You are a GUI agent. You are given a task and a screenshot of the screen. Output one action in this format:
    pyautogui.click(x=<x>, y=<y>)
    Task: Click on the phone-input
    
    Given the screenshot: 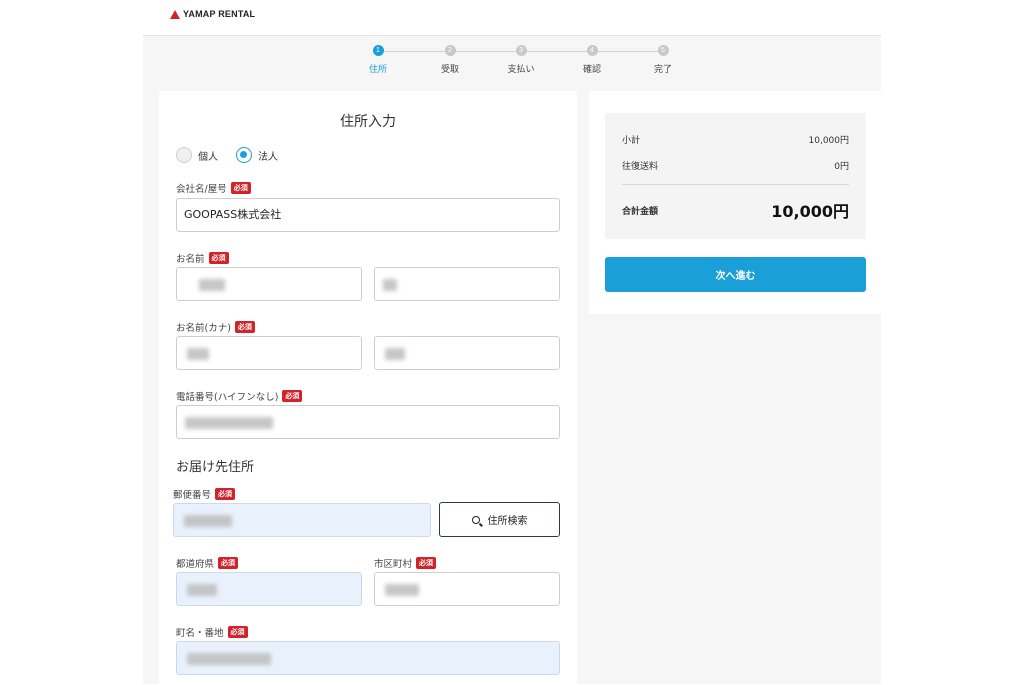 What is the action you would take?
    pyautogui.click(x=368, y=422)
    